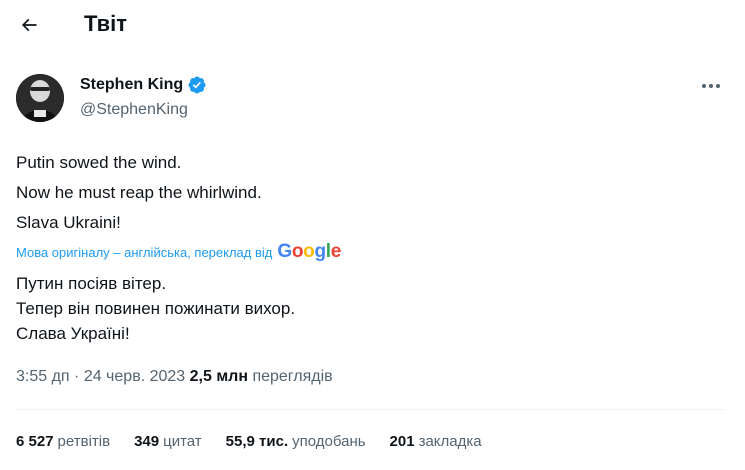  I want to click on translated-line: Слава Україні!, so click(73, 333).